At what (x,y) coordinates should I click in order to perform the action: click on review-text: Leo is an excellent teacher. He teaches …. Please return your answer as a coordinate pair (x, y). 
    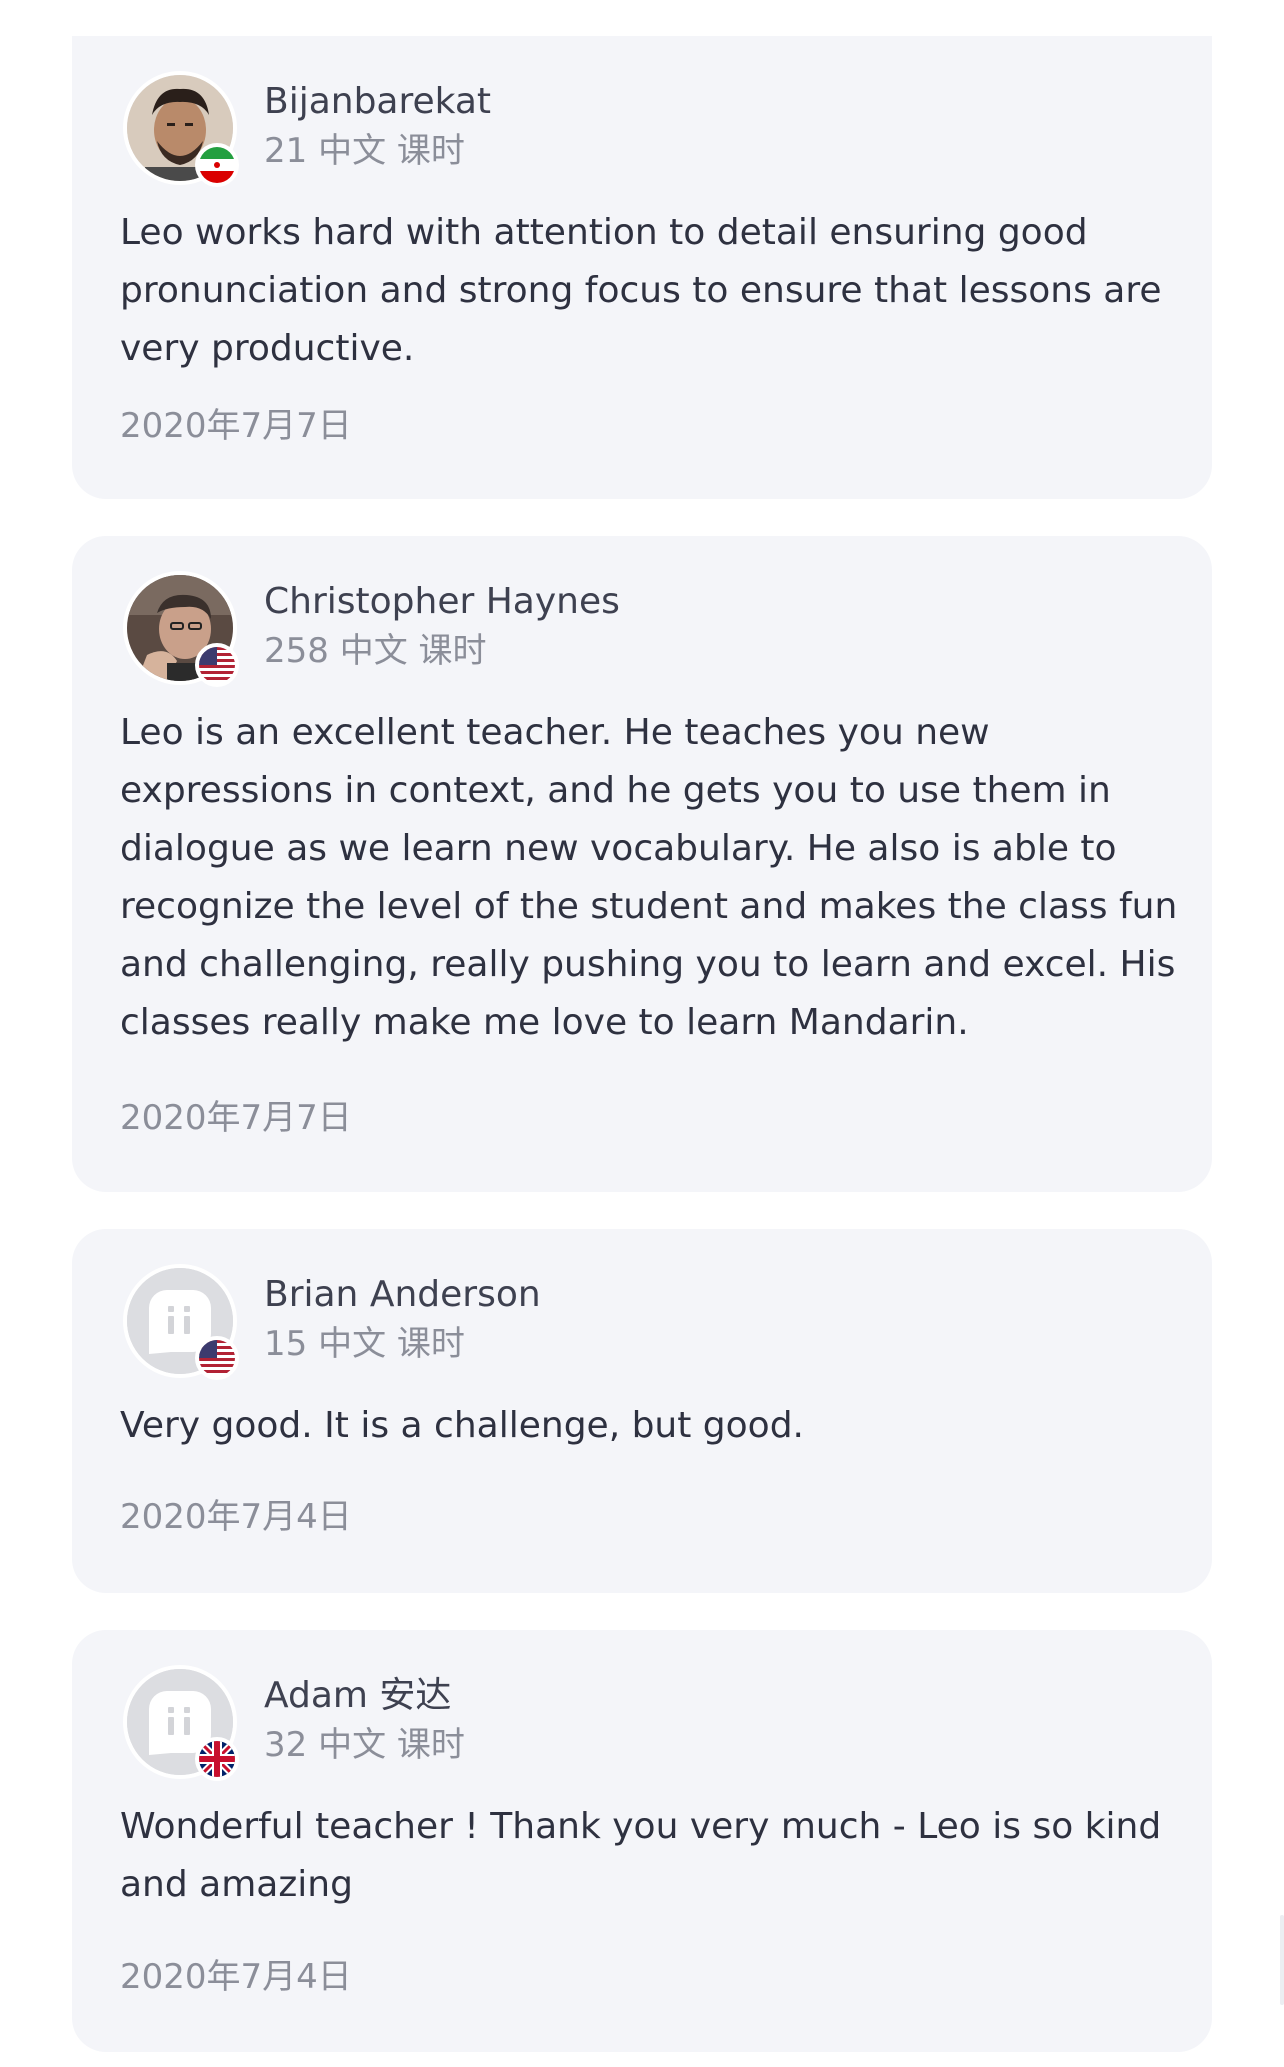
    Looking at the image, I should click on (649, 877).